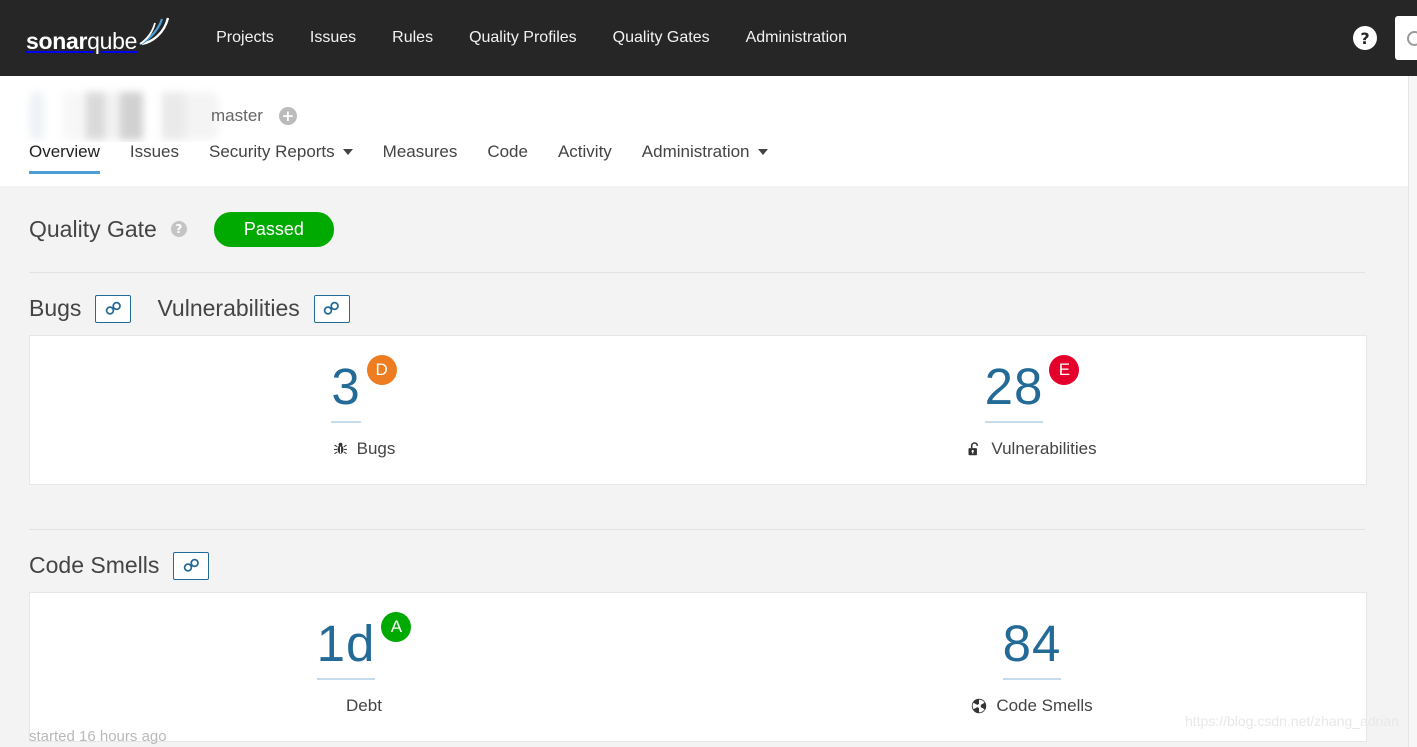  I want to click on tab-administration: Administration, so click(705, 156).